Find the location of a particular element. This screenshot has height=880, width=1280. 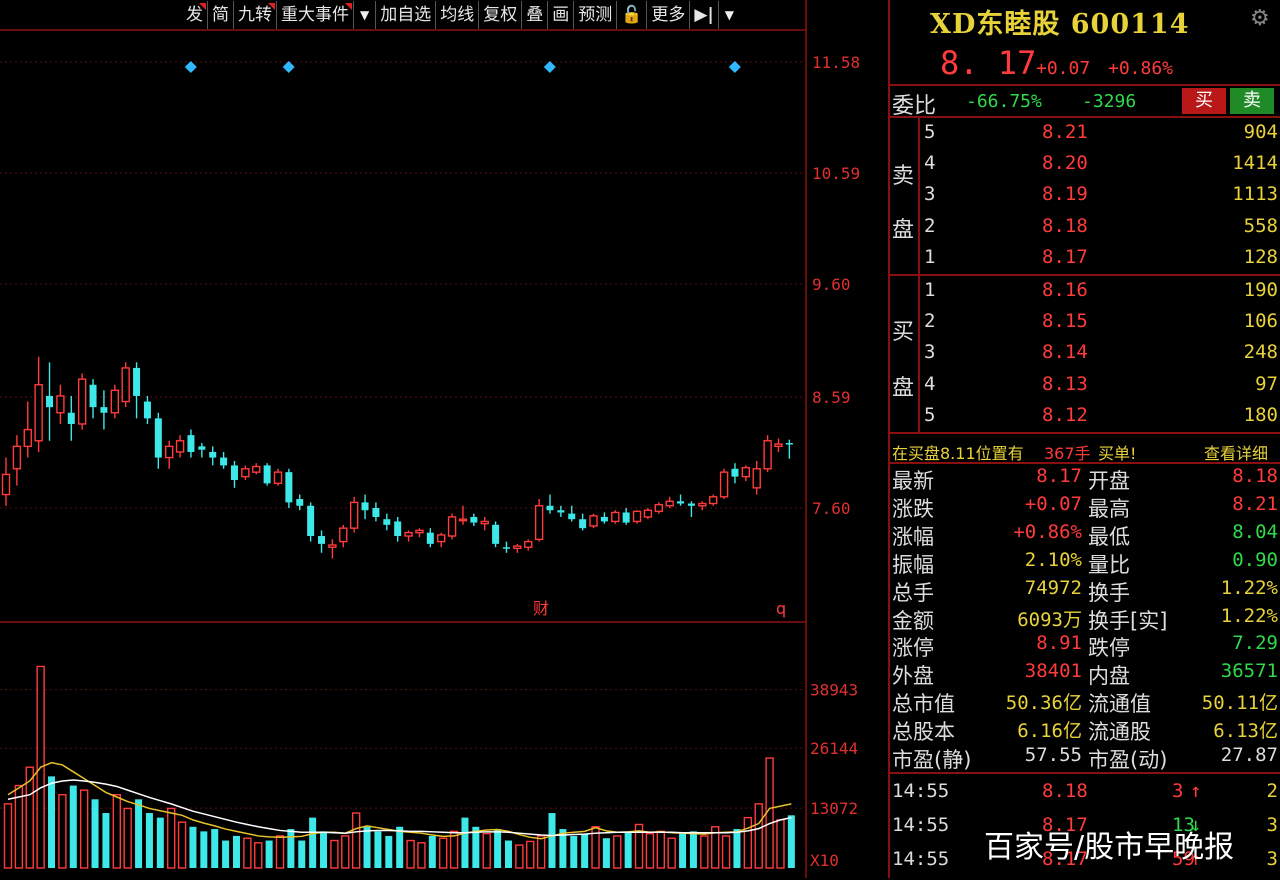

quote-label: 跌停 is located at coordinates (1109, 648).